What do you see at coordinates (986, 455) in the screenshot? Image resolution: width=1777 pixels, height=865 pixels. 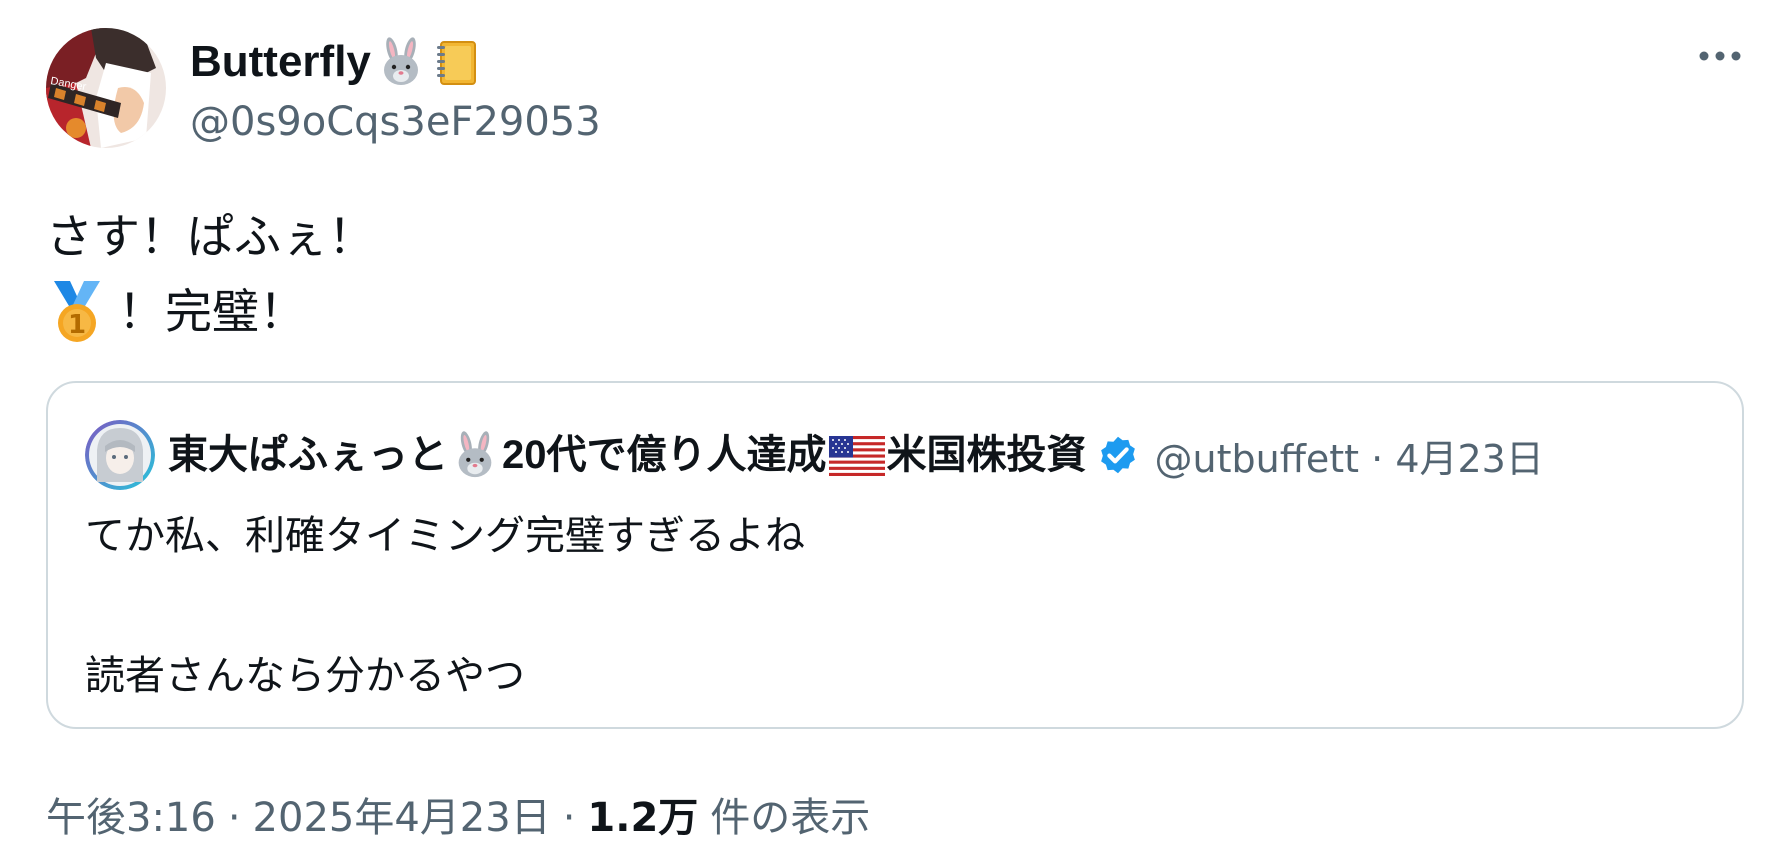 I see `quoted-name-part3: 米国株投資` at bounding box center [986, 455].